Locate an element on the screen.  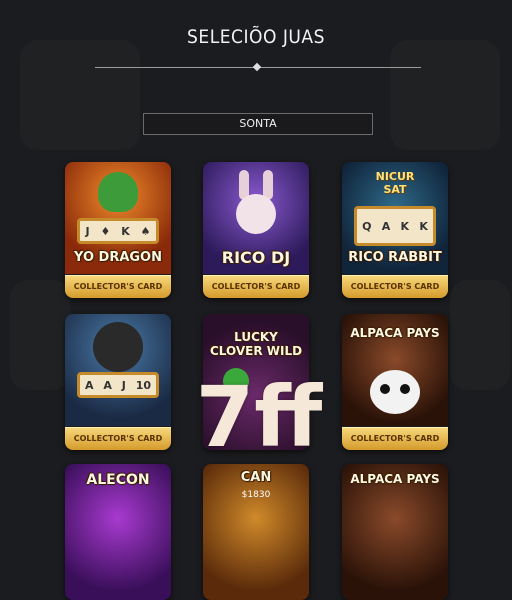
game-name: RICO RABBIT is located at coordinates (395, 257).